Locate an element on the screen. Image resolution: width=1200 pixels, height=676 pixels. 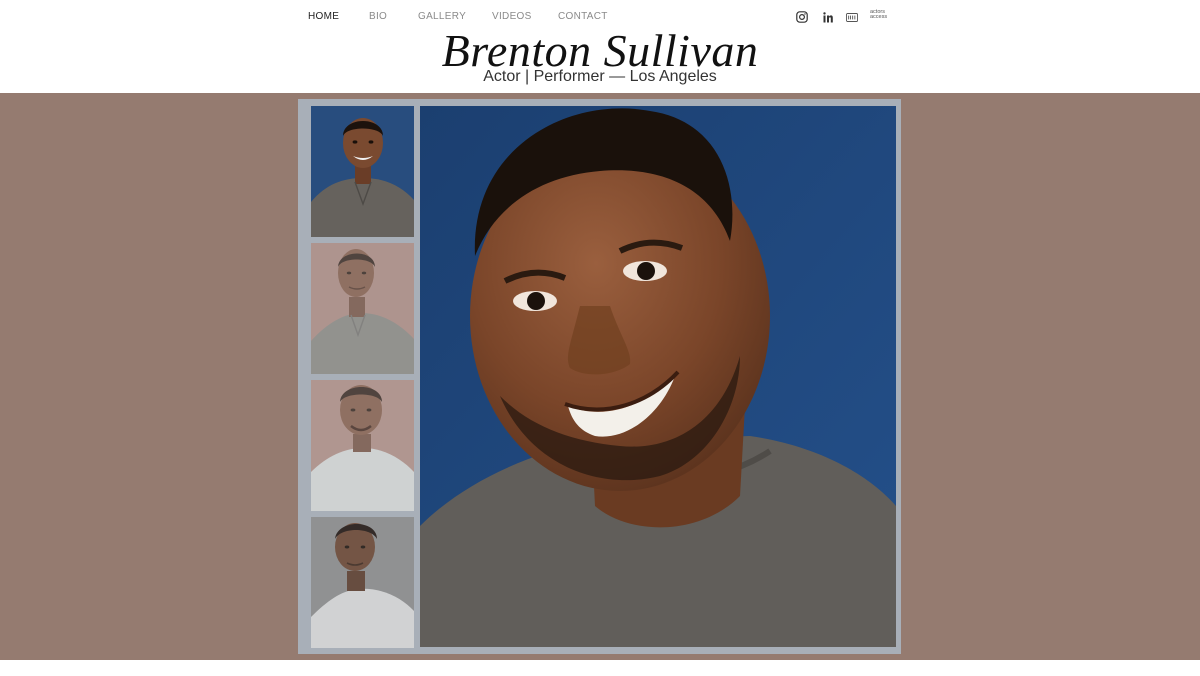
linkedin-icon is located at coordinates (828, 17).